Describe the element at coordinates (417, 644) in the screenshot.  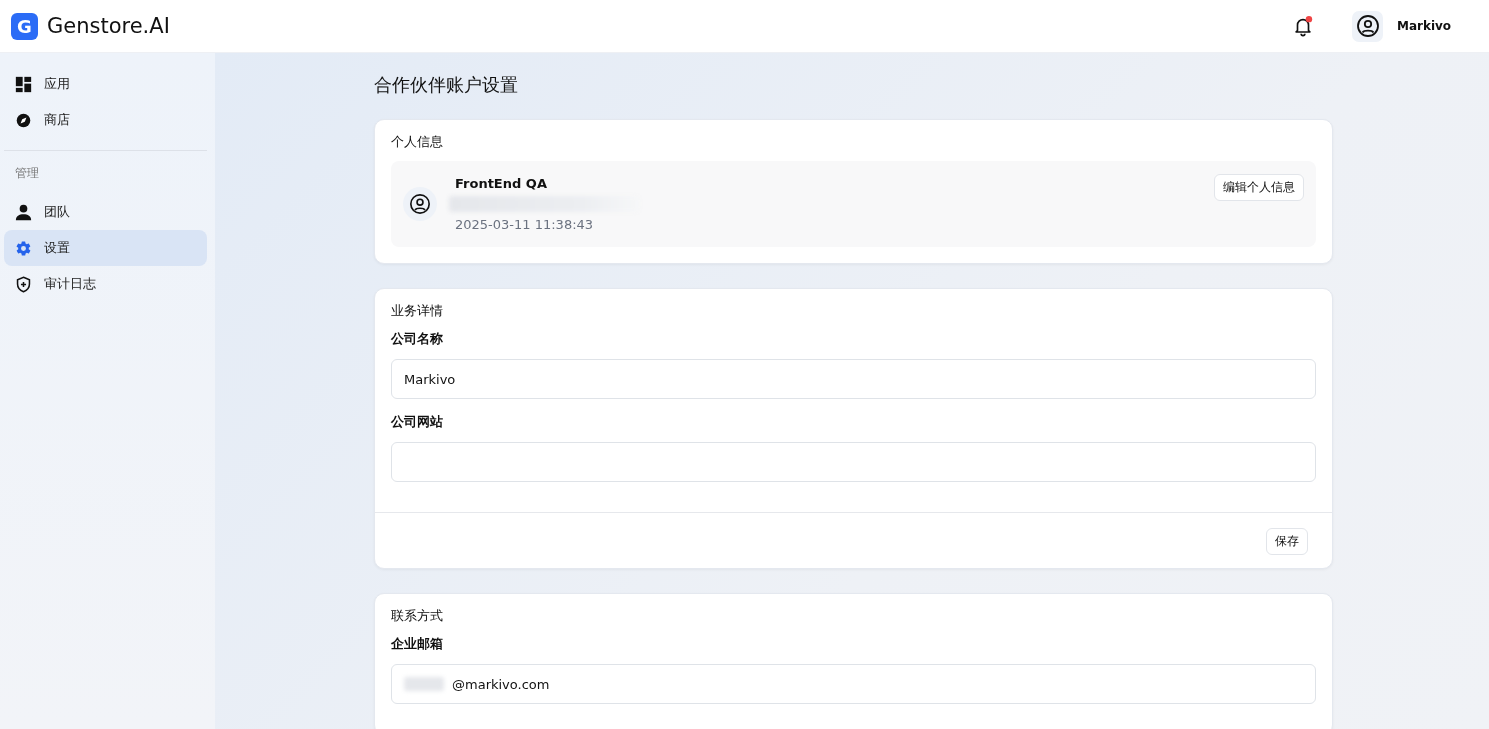
I see `field-label: 企业邮箱` at that location.